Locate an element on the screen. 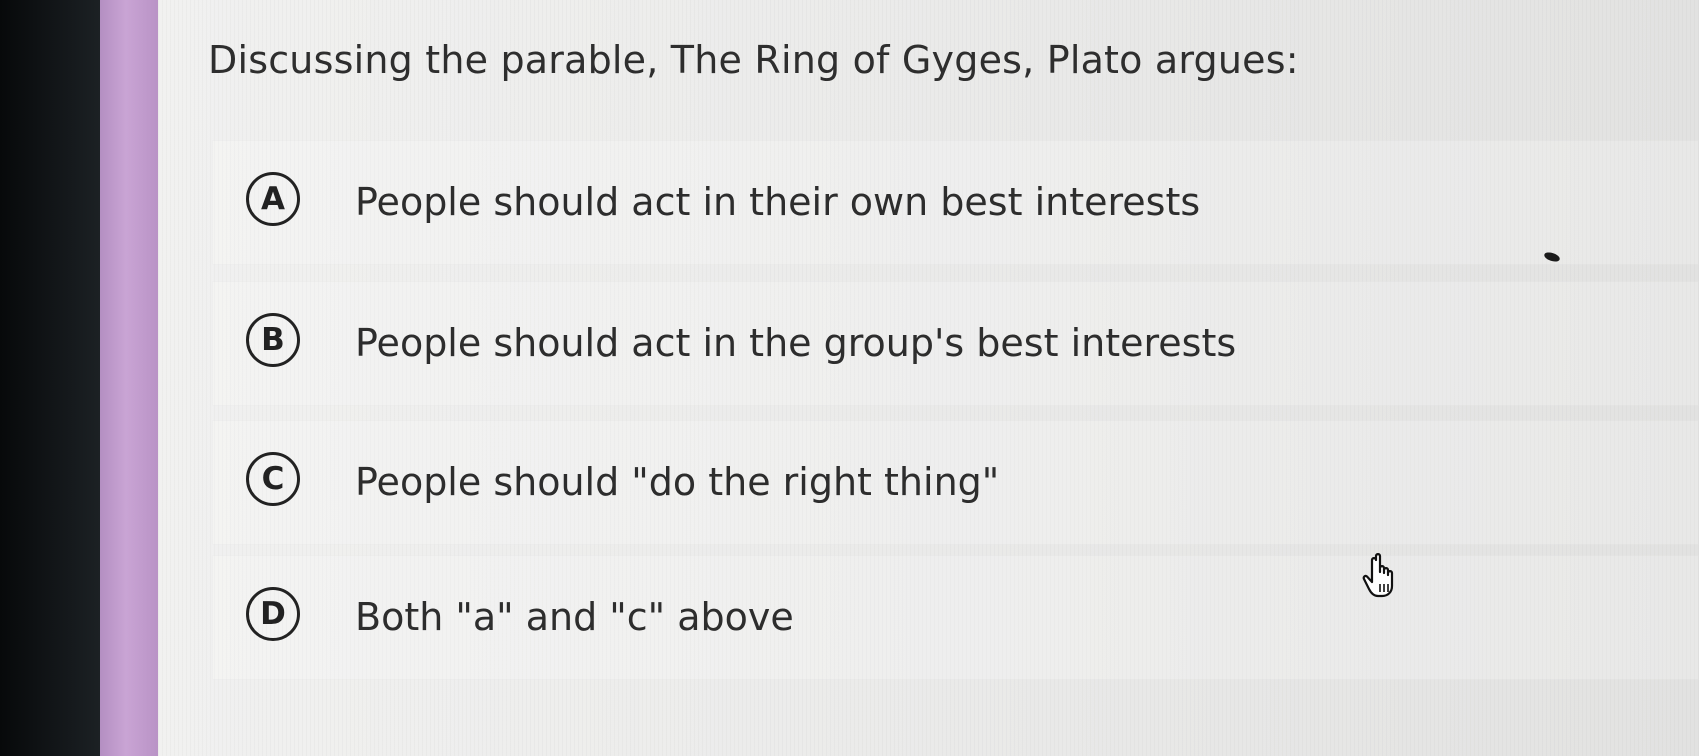 The image size is (1699, 756). option-text-d: Both "a" and "c" above is located at coordinates (574, 617).